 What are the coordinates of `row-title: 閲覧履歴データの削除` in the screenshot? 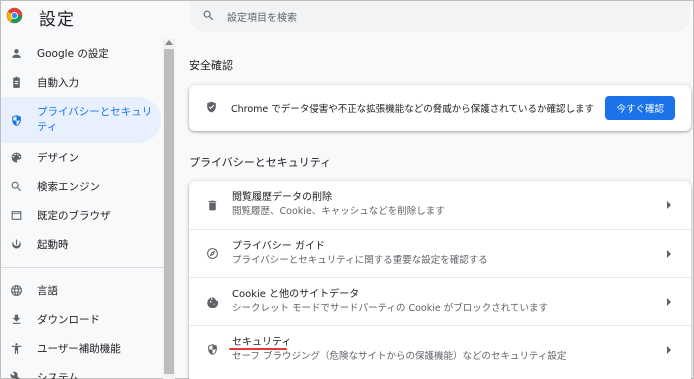 It's located at (282, 197).